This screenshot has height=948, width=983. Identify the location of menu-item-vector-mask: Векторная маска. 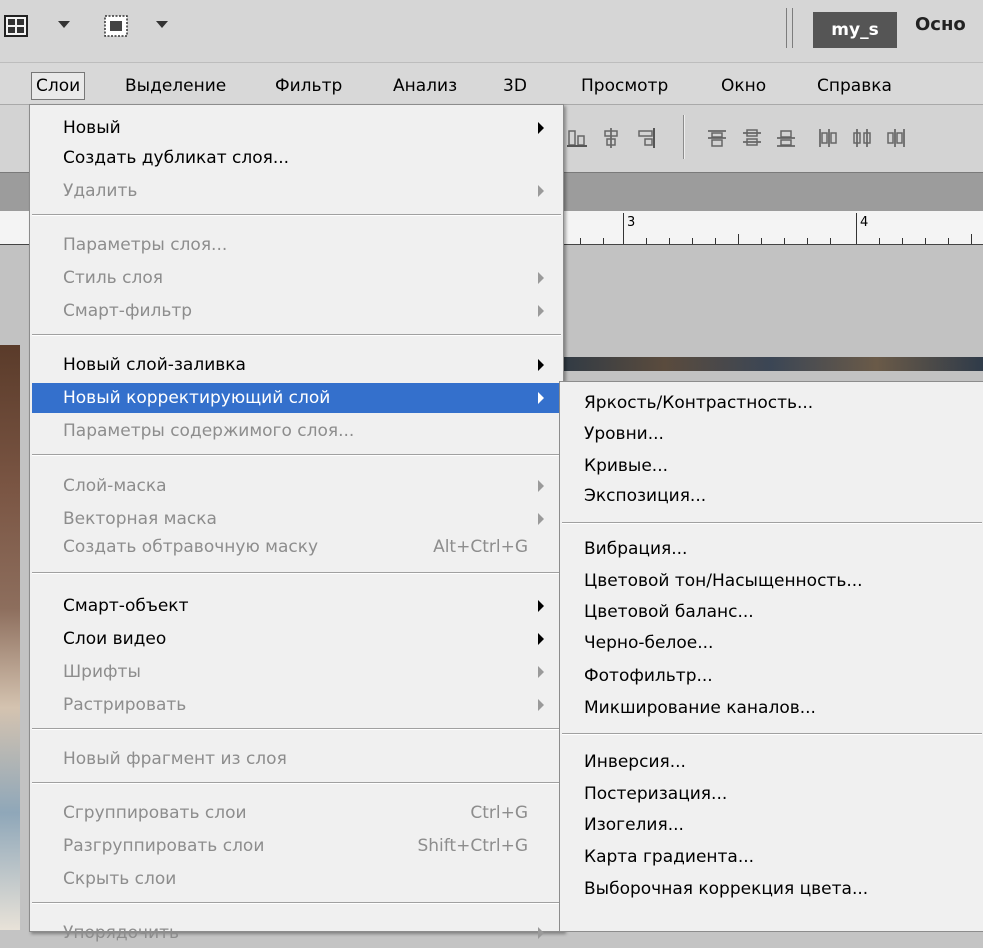
(296, 519).